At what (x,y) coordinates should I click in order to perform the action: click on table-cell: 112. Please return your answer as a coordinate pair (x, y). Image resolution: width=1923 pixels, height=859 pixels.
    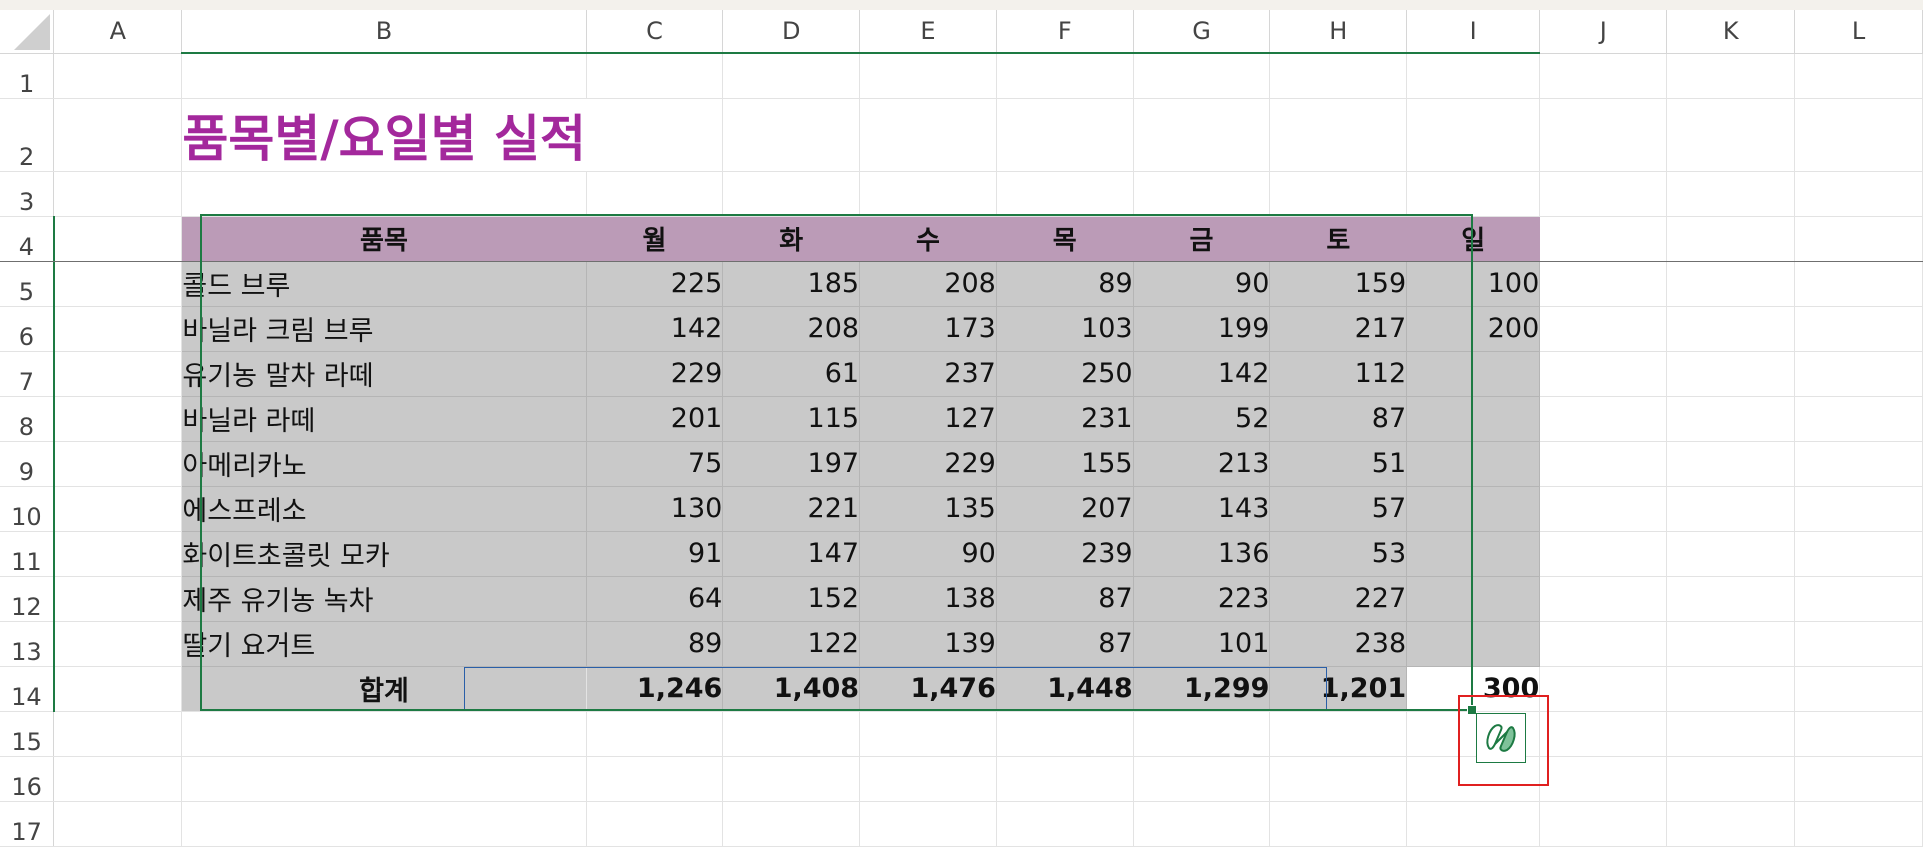
    Looking at the image, I should click on (1338, 374).